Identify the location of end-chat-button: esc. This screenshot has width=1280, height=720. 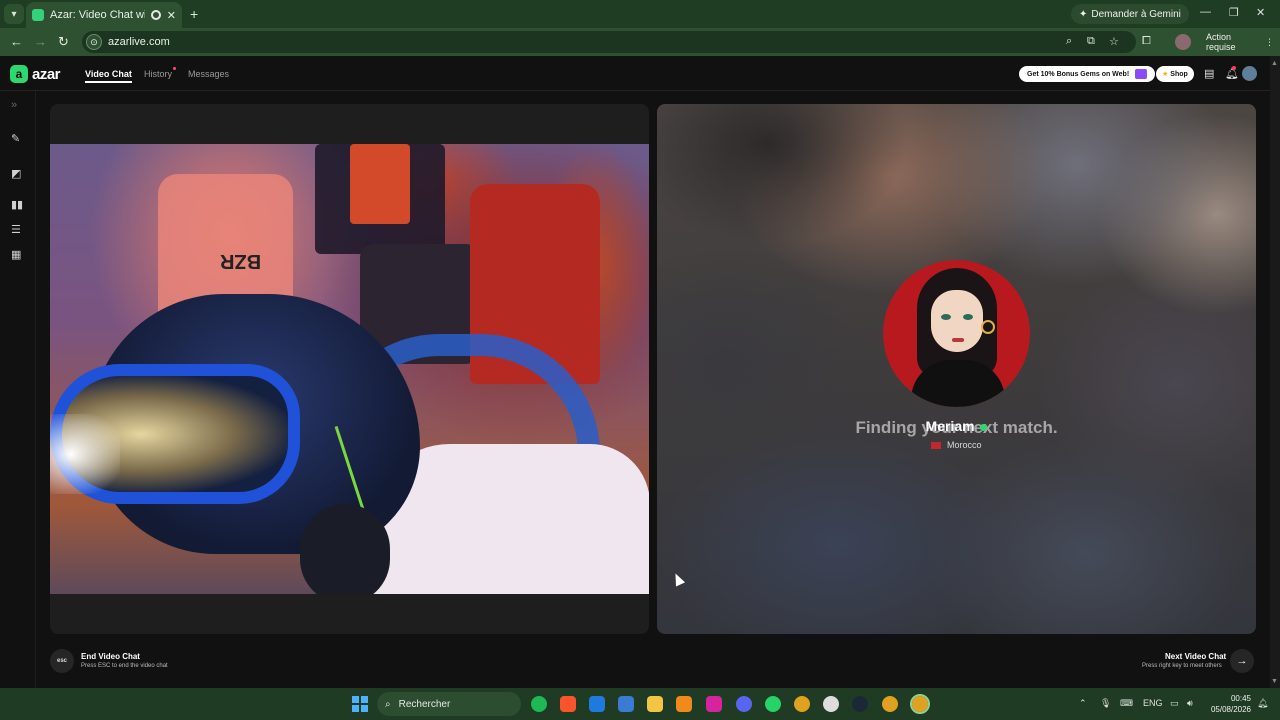
(62, 661).